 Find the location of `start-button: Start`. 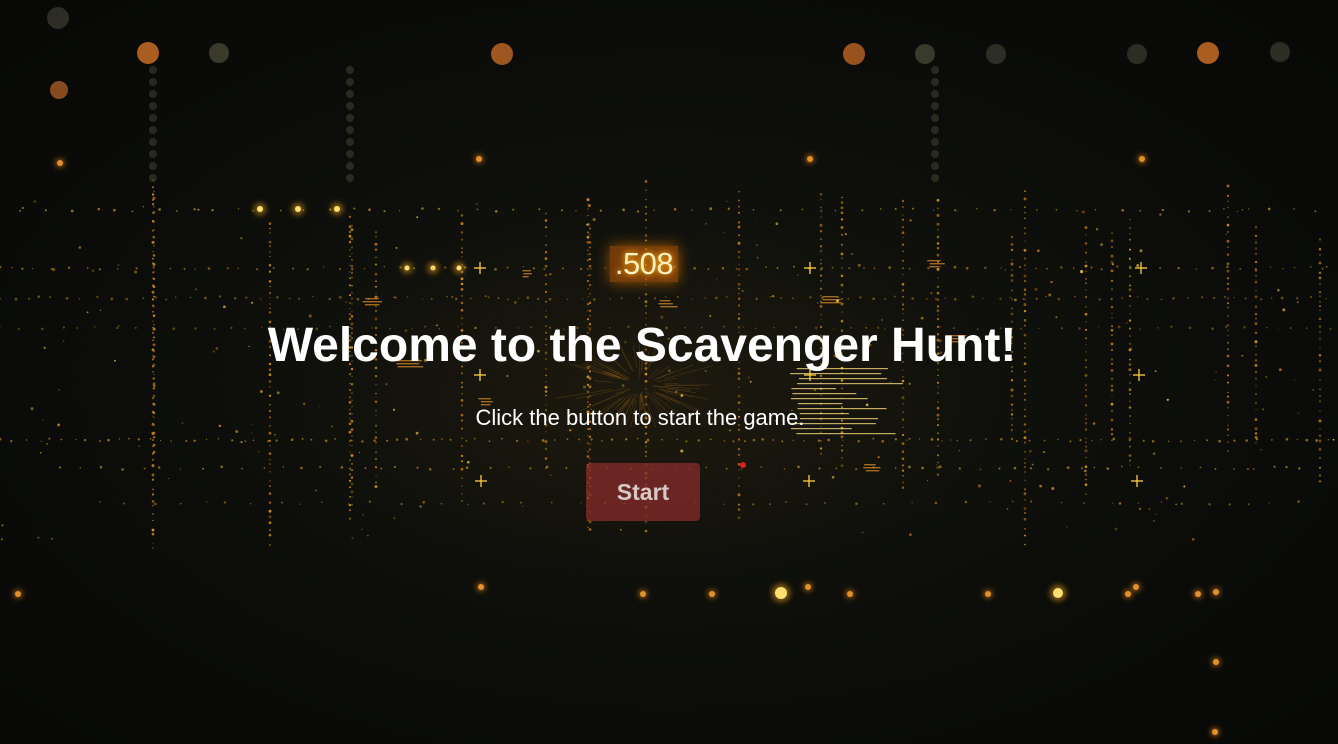

start-button: Start is located at coordinates (643, 492).